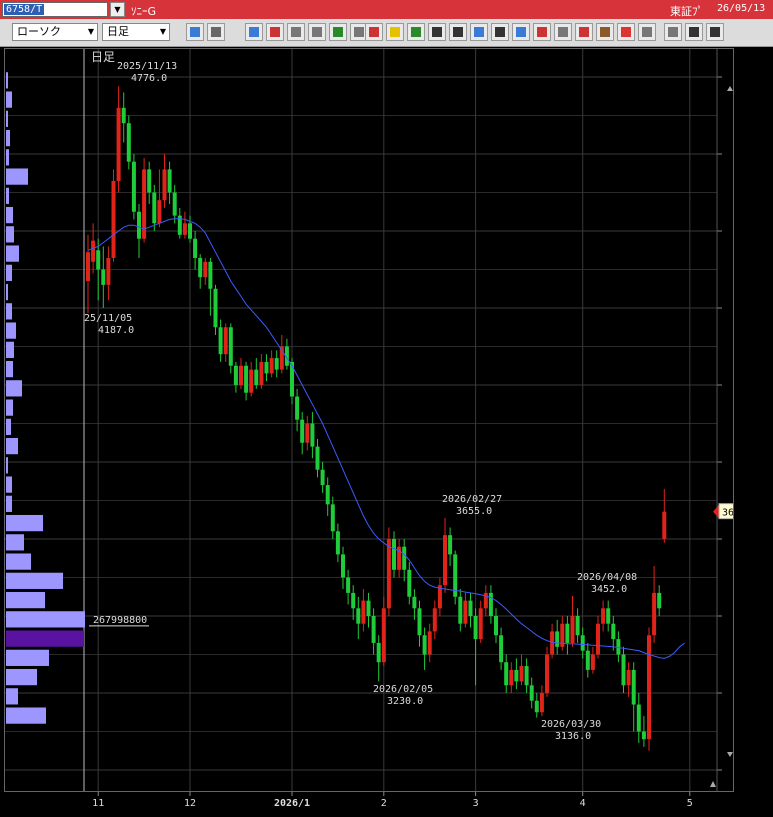 The height and width of the screenshot is (817, 773). I want to click on eraser-button, so click(479, 32).